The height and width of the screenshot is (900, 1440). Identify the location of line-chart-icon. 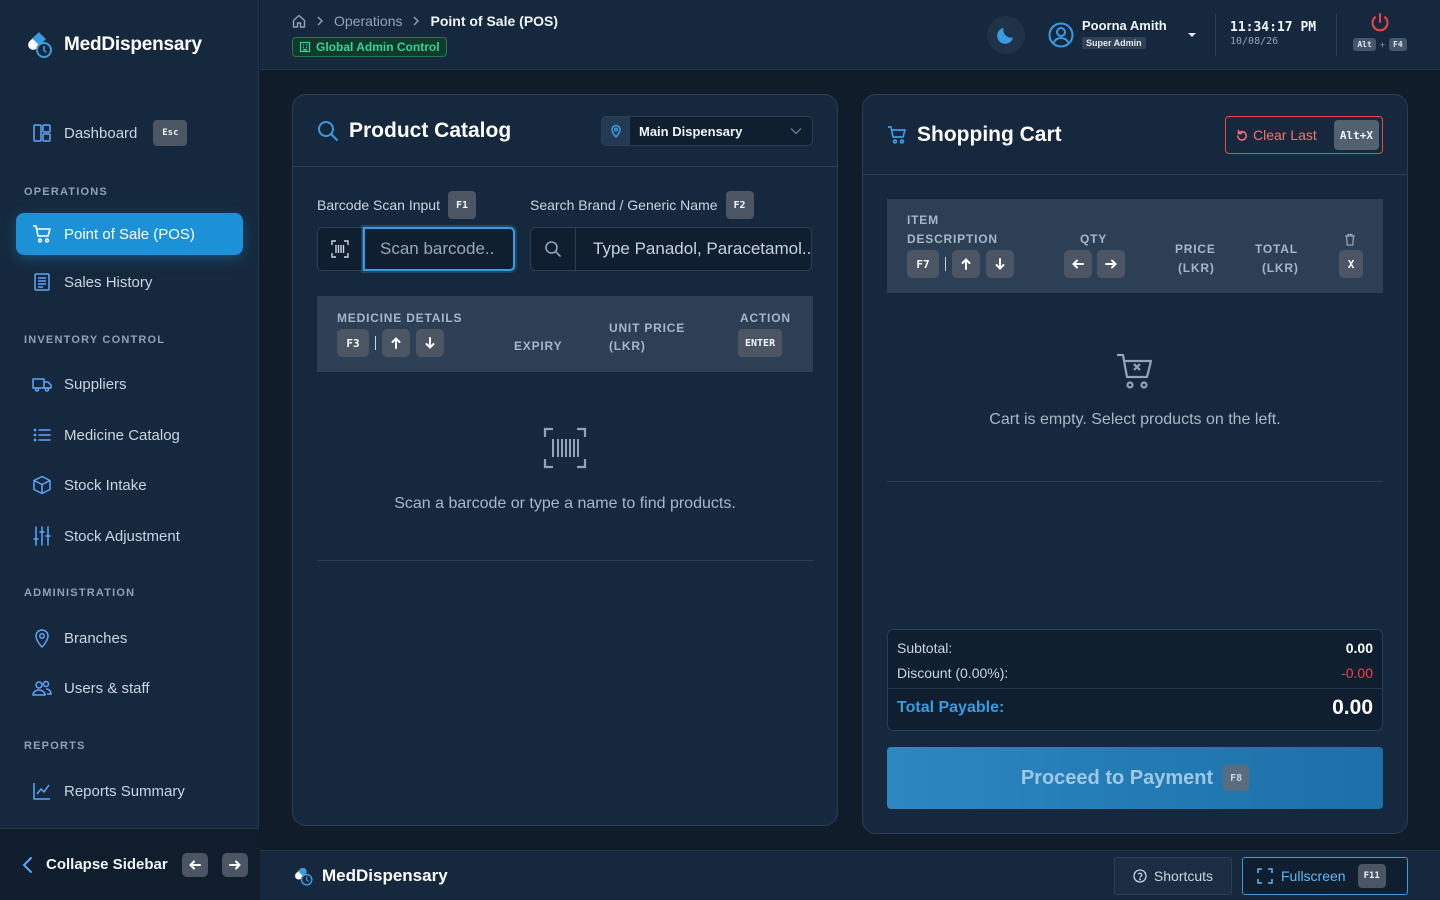
(42, 791).